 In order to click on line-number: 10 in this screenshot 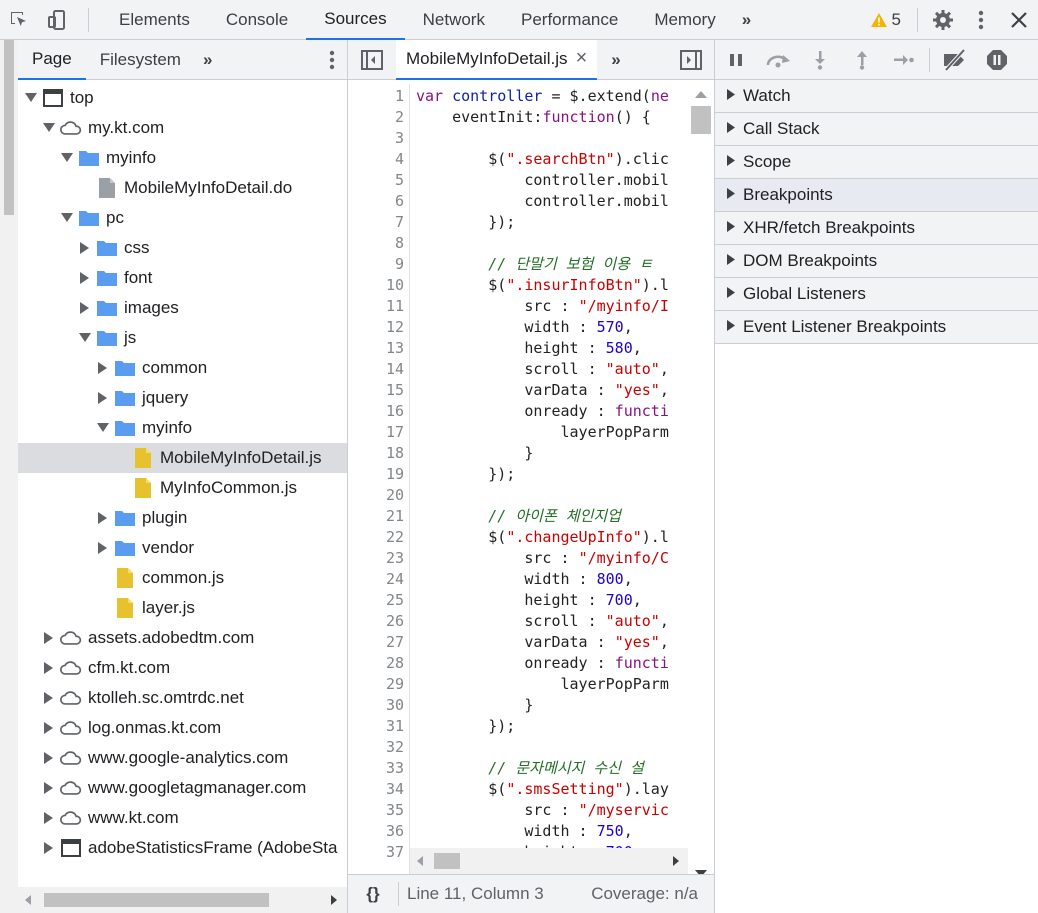, I will do `click(376, 285)`.